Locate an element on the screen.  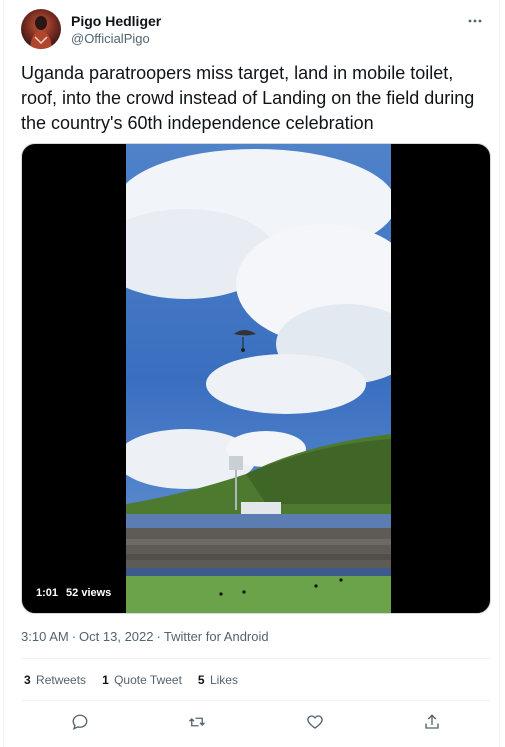
video-views: 52 views is located at coordinates (89, 593).